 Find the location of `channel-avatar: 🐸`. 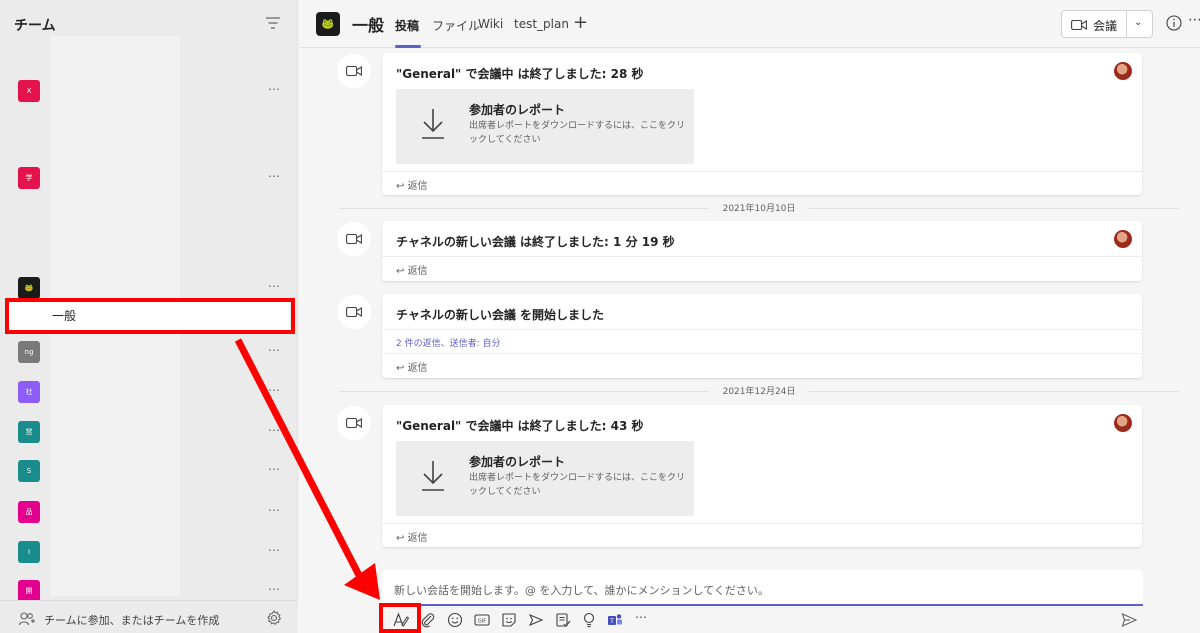

channel-avatar: 🐸 is located at coordinates (328, 24).